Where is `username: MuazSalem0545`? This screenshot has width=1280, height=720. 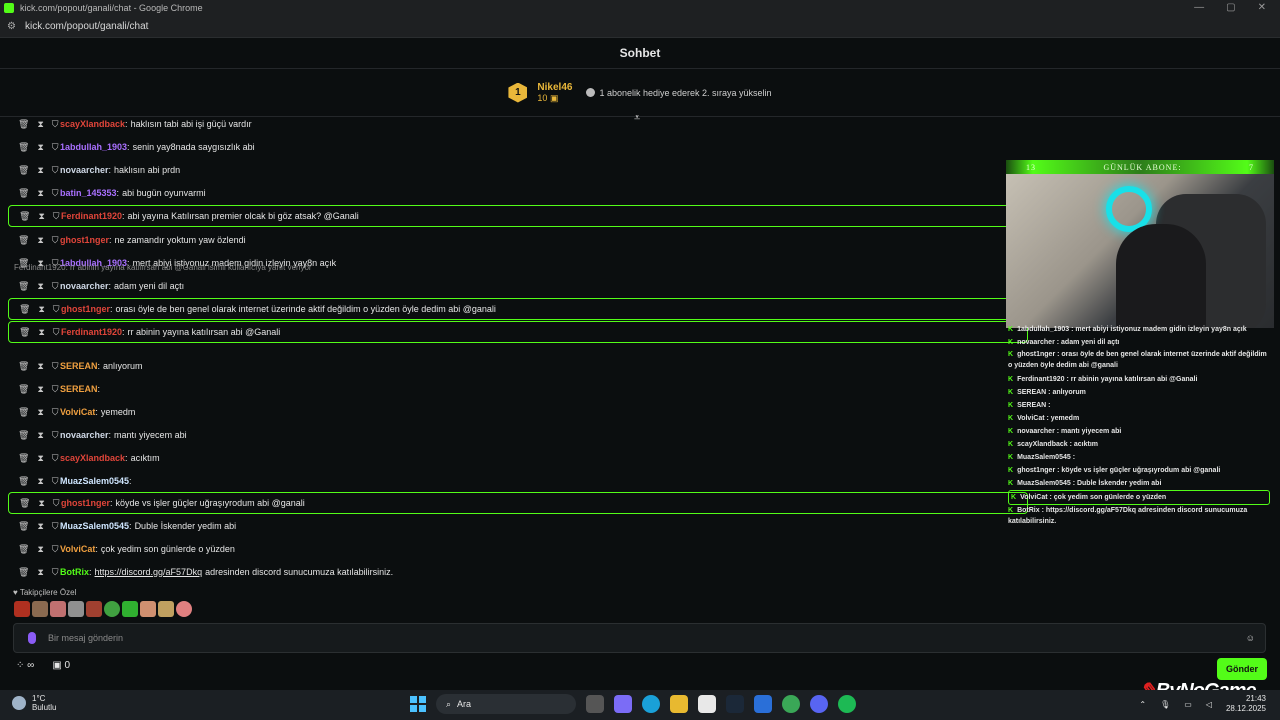 username: MuazSalem0545 is located at coordinates (94, 526).